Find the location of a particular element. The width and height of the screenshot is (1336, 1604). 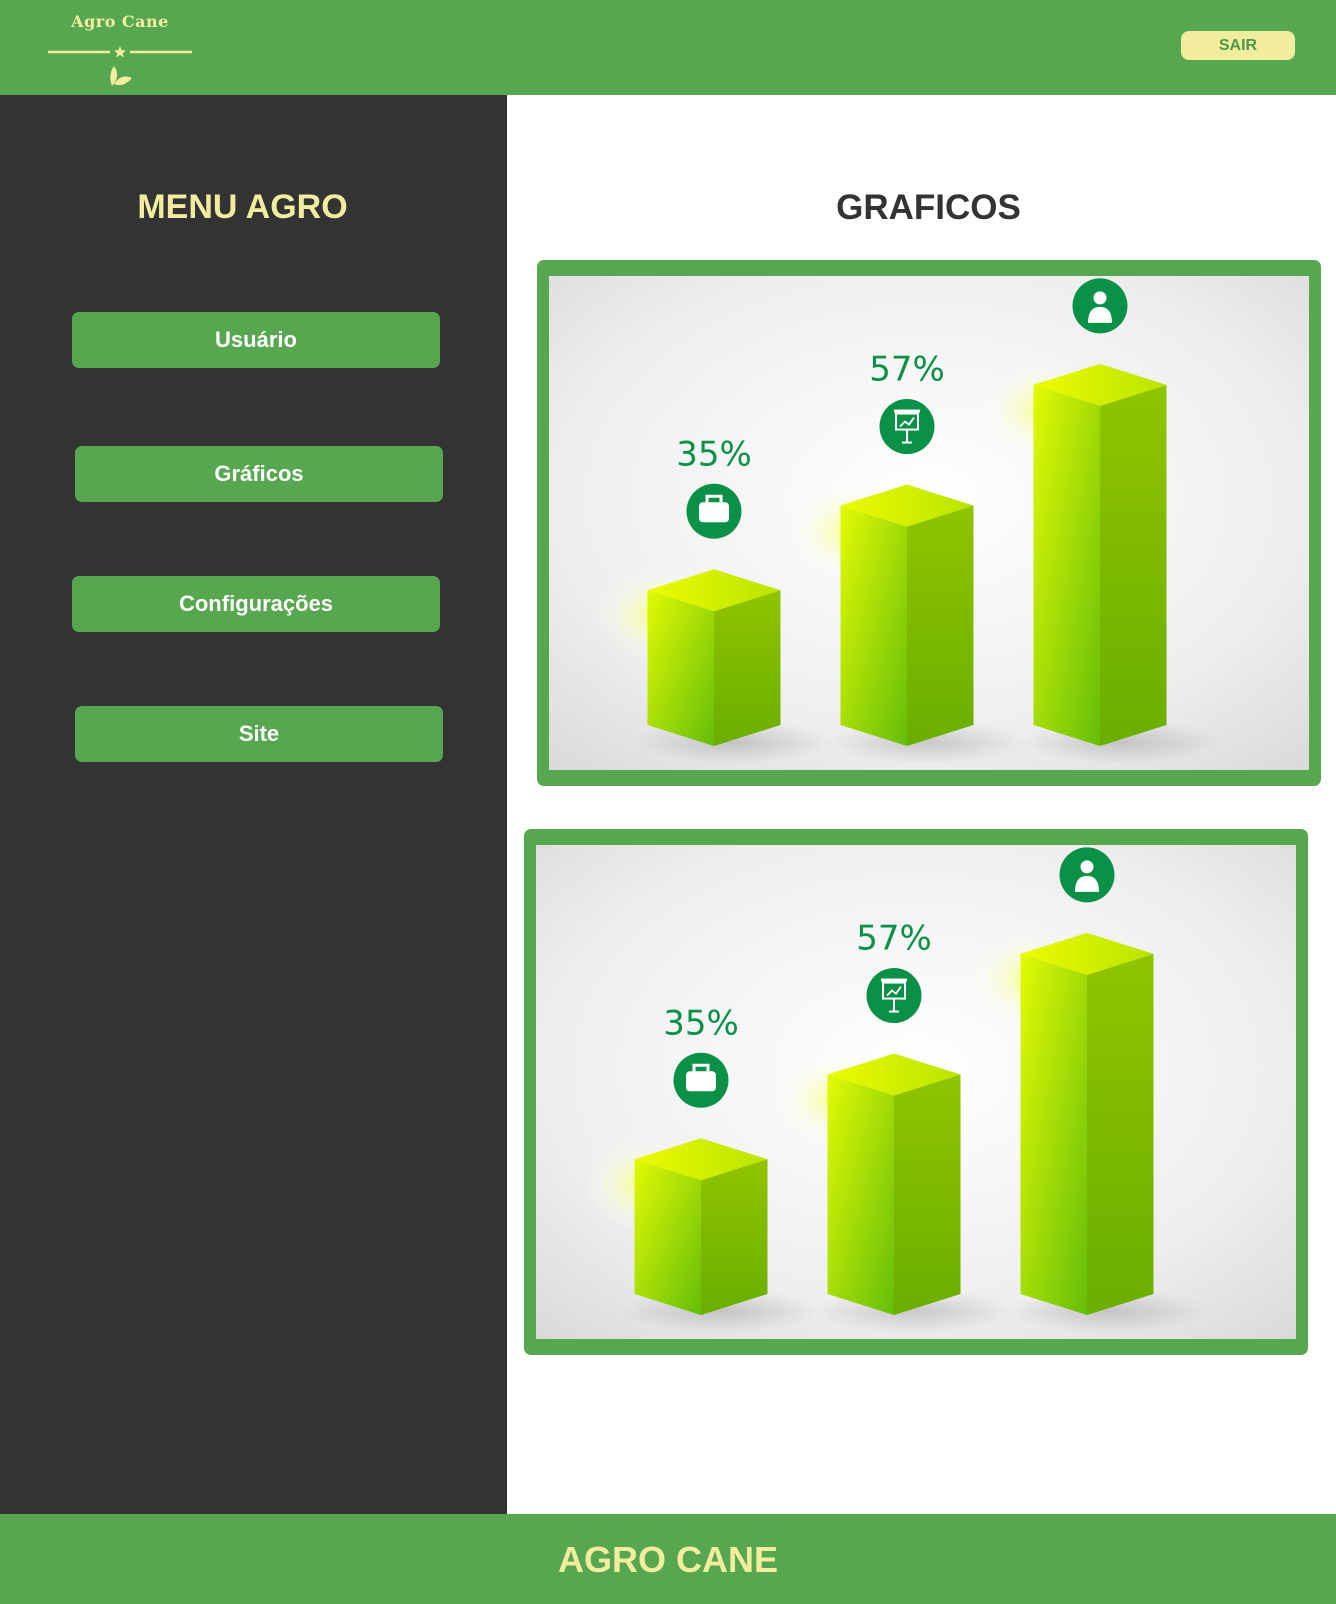

leaf-logo-icon is located at coordinates (120, 66).